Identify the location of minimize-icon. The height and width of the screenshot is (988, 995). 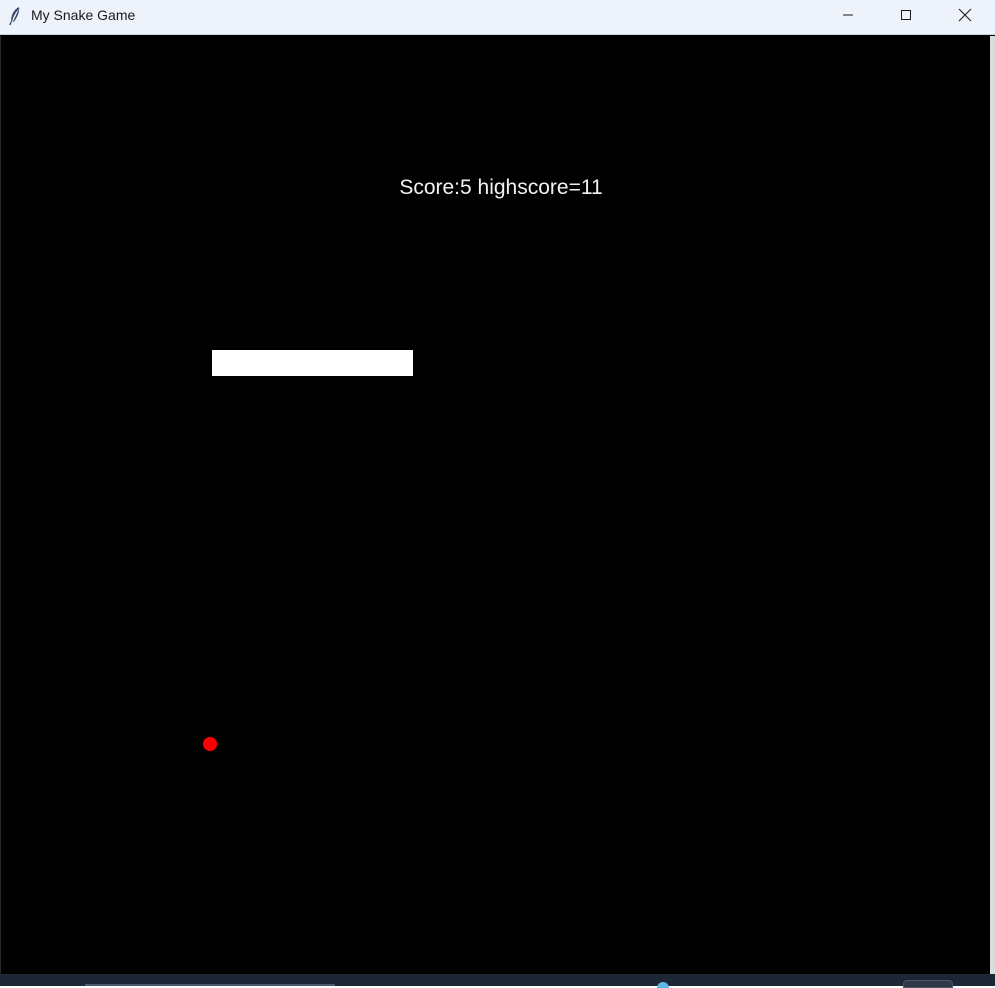
(848, 15).